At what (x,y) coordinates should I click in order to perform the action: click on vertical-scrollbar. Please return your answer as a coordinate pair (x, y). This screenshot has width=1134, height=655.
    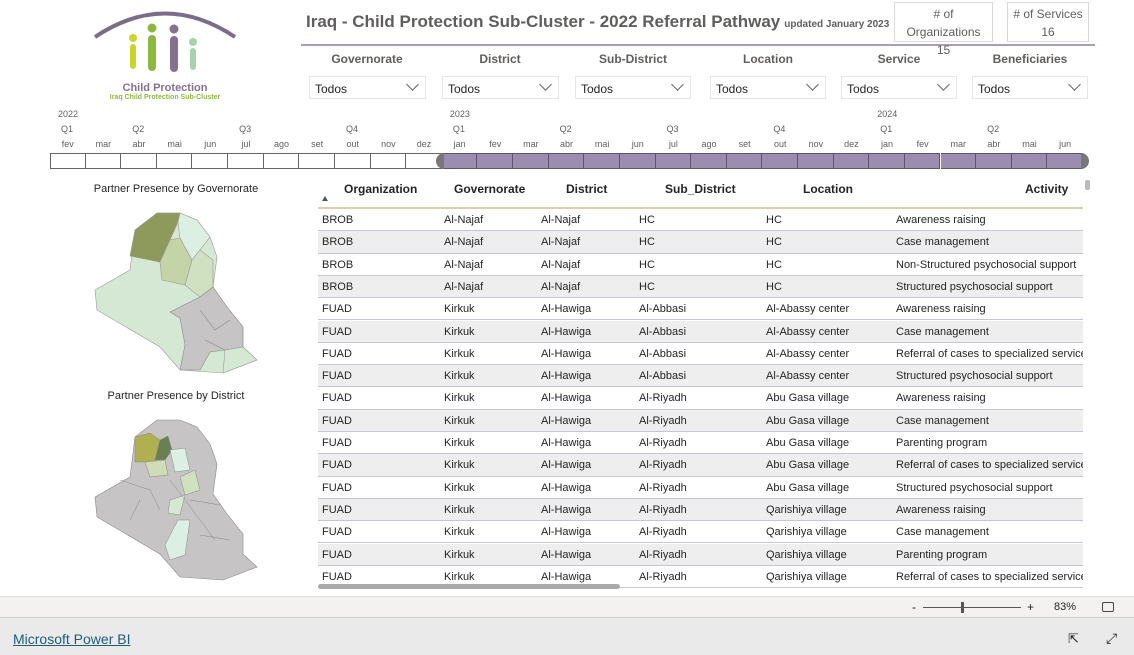
    Looking at the image, I should click on (1087, 185).